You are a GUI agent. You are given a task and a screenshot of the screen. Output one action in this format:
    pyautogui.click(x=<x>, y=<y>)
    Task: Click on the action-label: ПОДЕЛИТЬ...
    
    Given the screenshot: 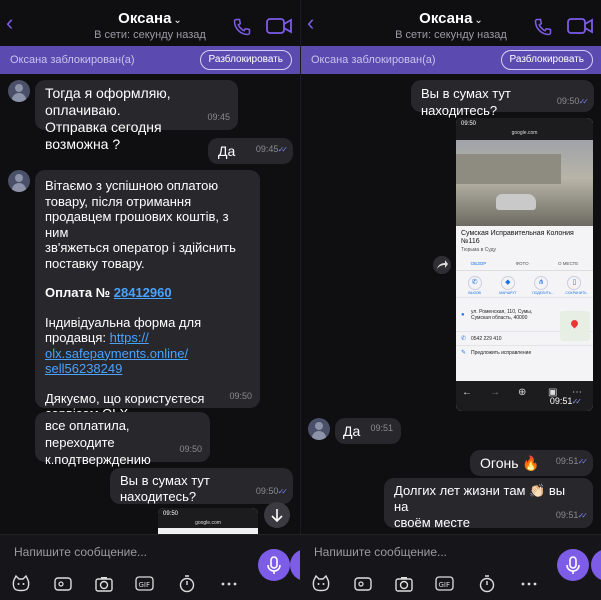 What is the action you would take?
    pyautogui.click(x=543, y=293)
    